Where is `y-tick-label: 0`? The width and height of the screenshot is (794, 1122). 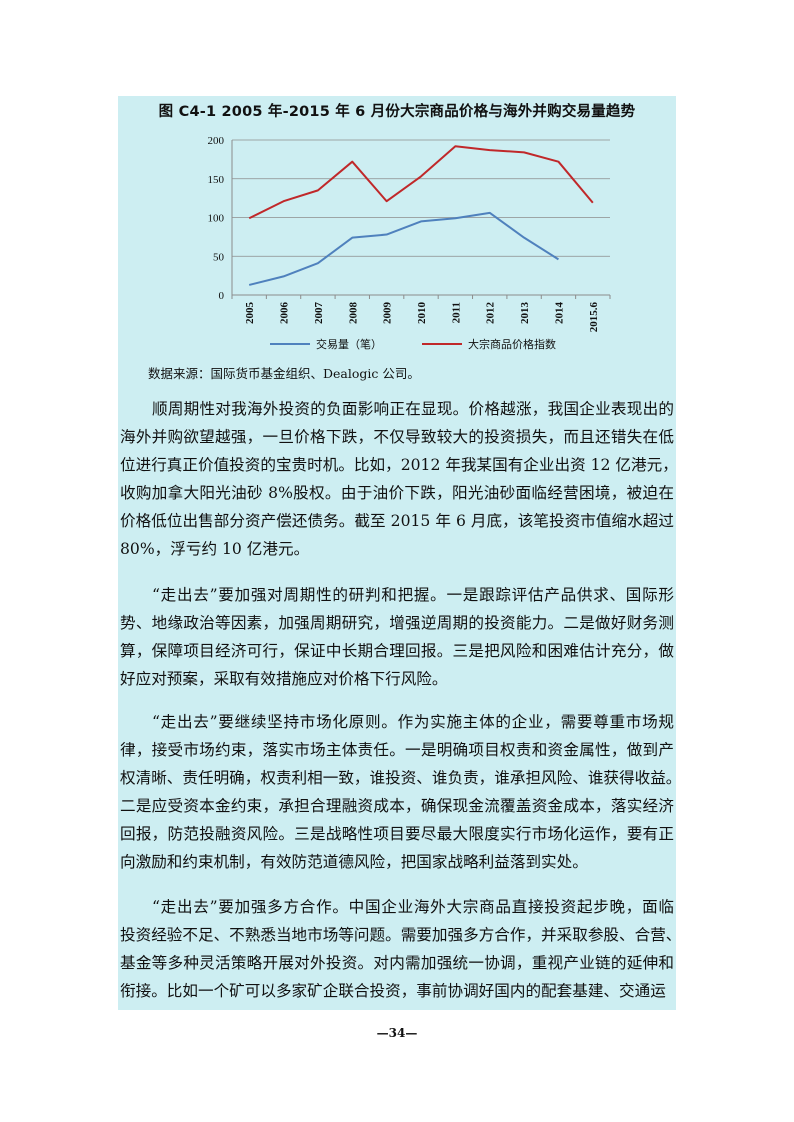
y-tick-label: 0 is located at coordinates (222, 296).